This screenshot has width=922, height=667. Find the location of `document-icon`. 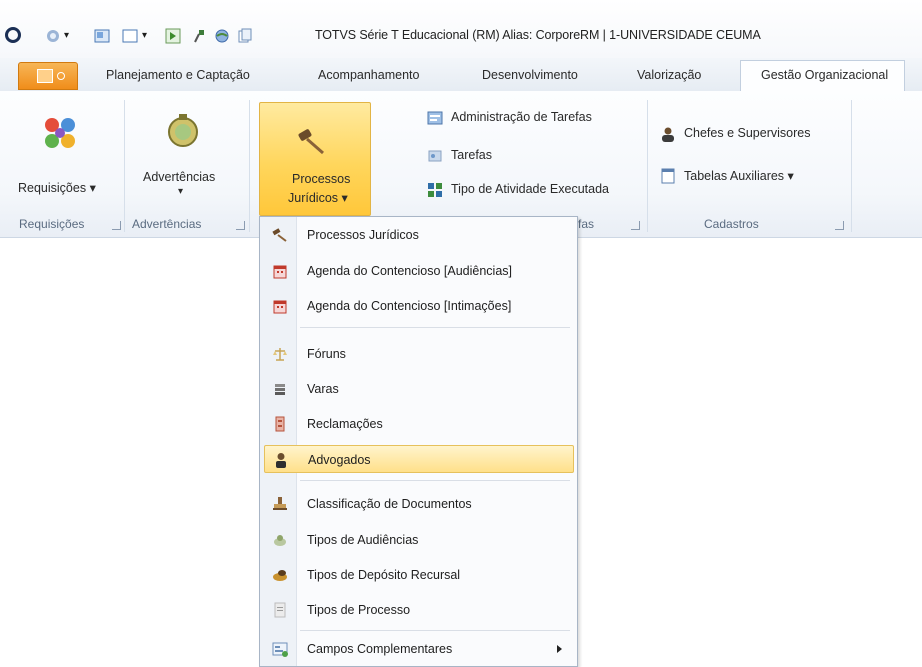

document-icon is located at coordinates (280, 610).